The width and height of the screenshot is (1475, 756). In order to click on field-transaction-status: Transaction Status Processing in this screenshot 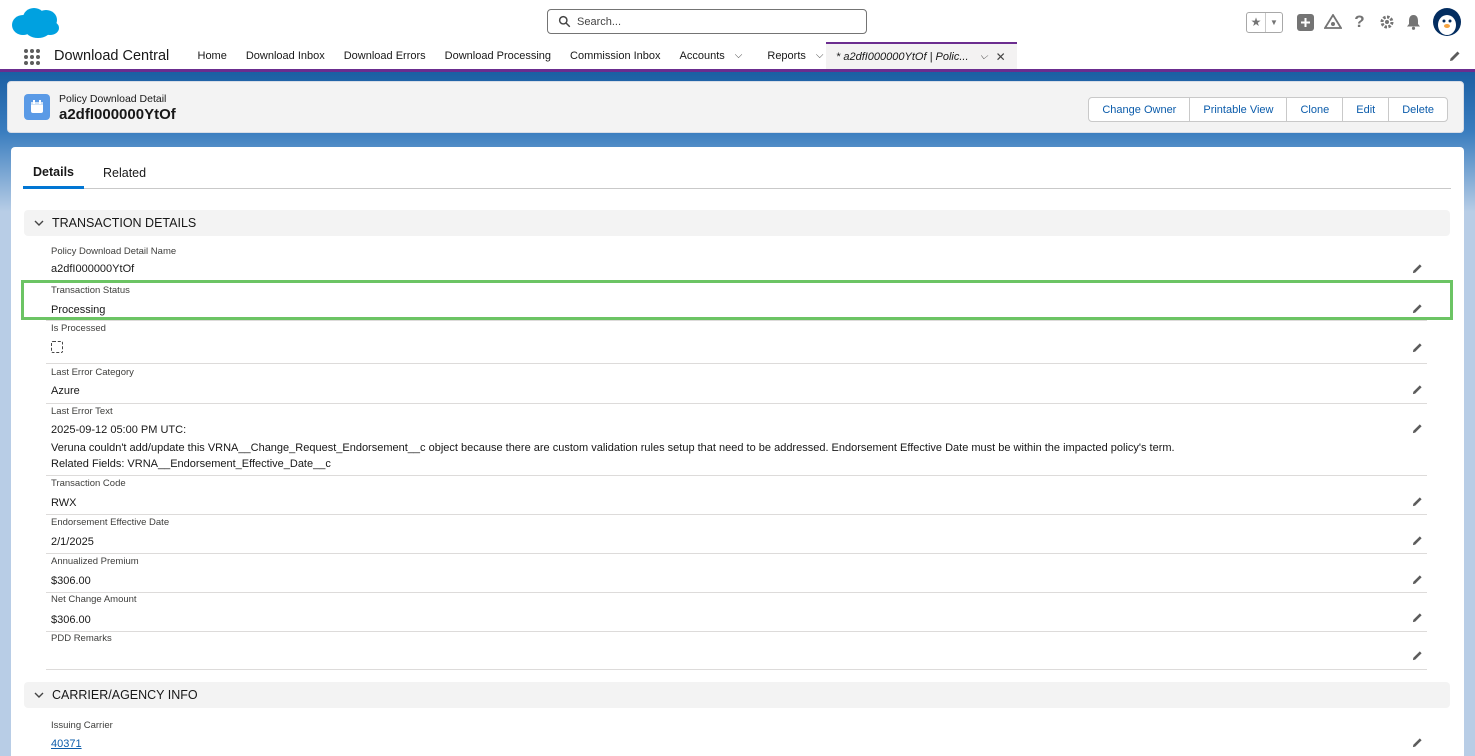, I will do `click(736, 303)`.